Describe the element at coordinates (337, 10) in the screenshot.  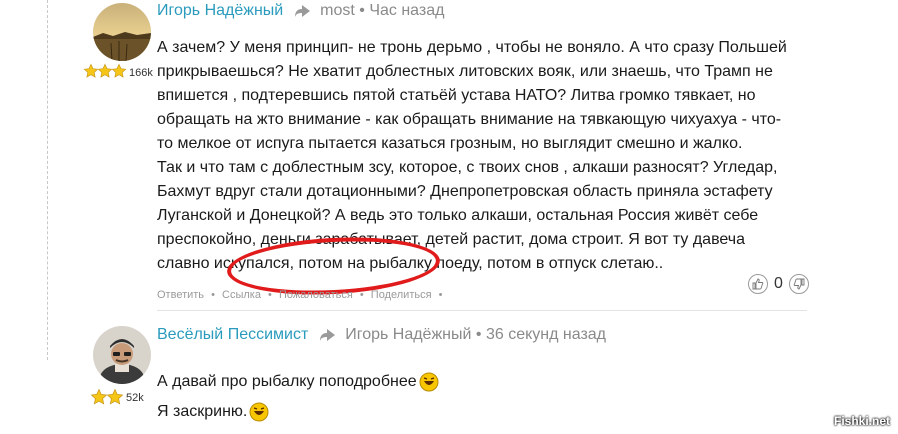
I see `reply-to-name: most` at that location.